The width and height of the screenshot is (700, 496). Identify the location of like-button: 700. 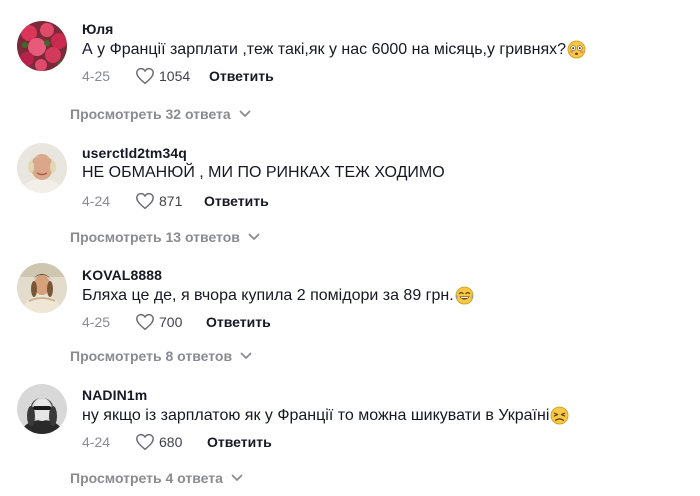
(170, 322).